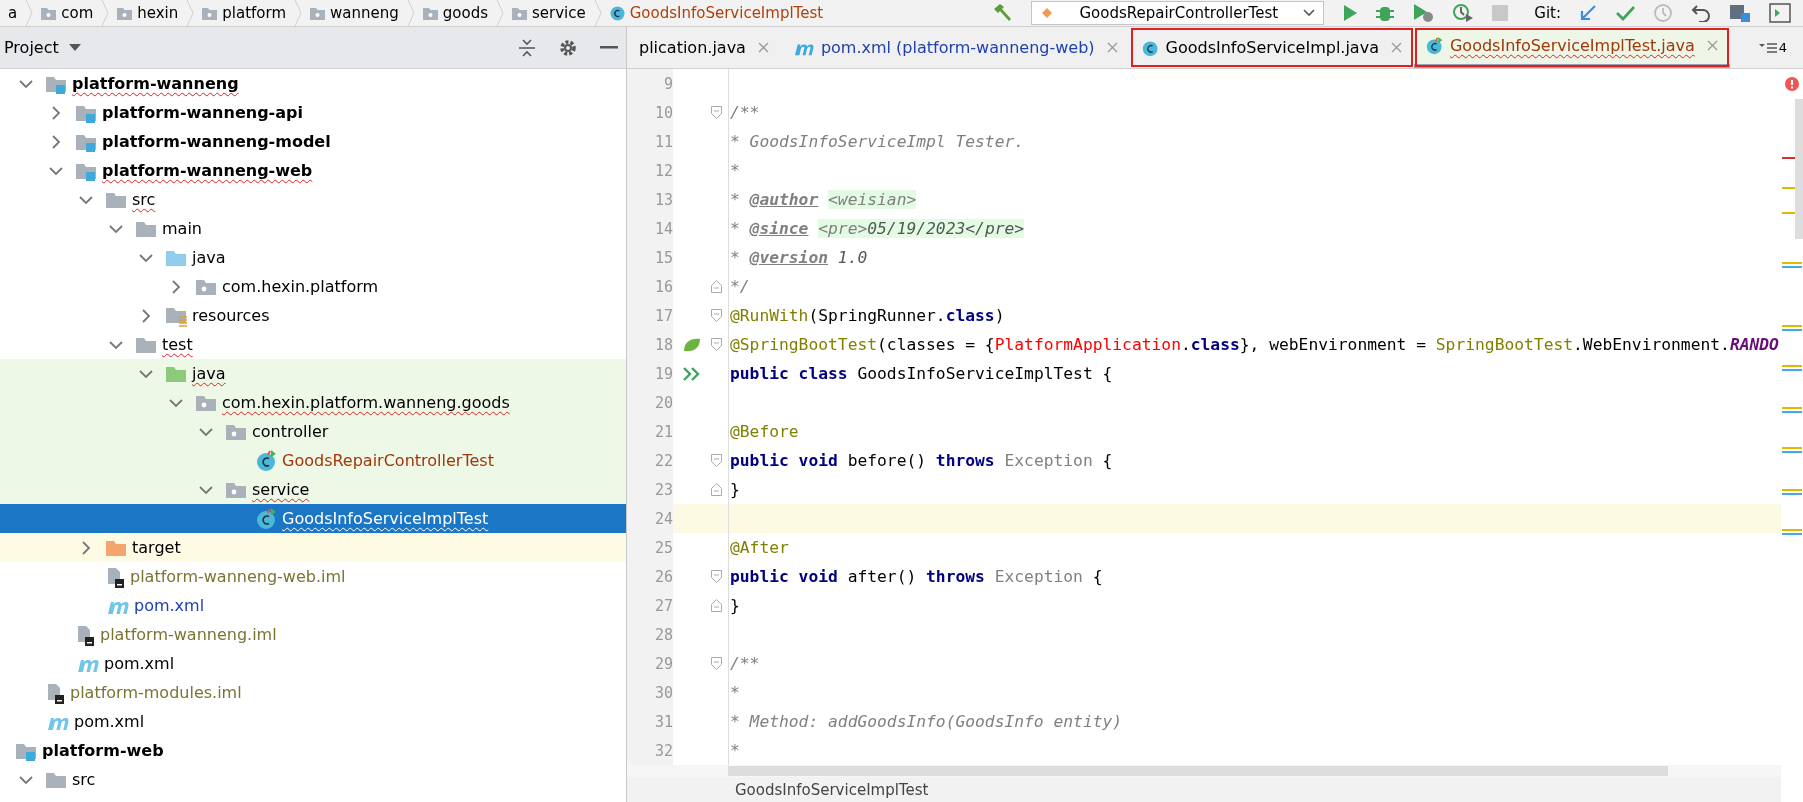 The height and width of the screenshot is (802, 1803). What do you see at coordinates (877, 228) in the screenshot?
I see `code-line: * @since <pre>05/19/2023</pre>` at bounding box center [877, 228].